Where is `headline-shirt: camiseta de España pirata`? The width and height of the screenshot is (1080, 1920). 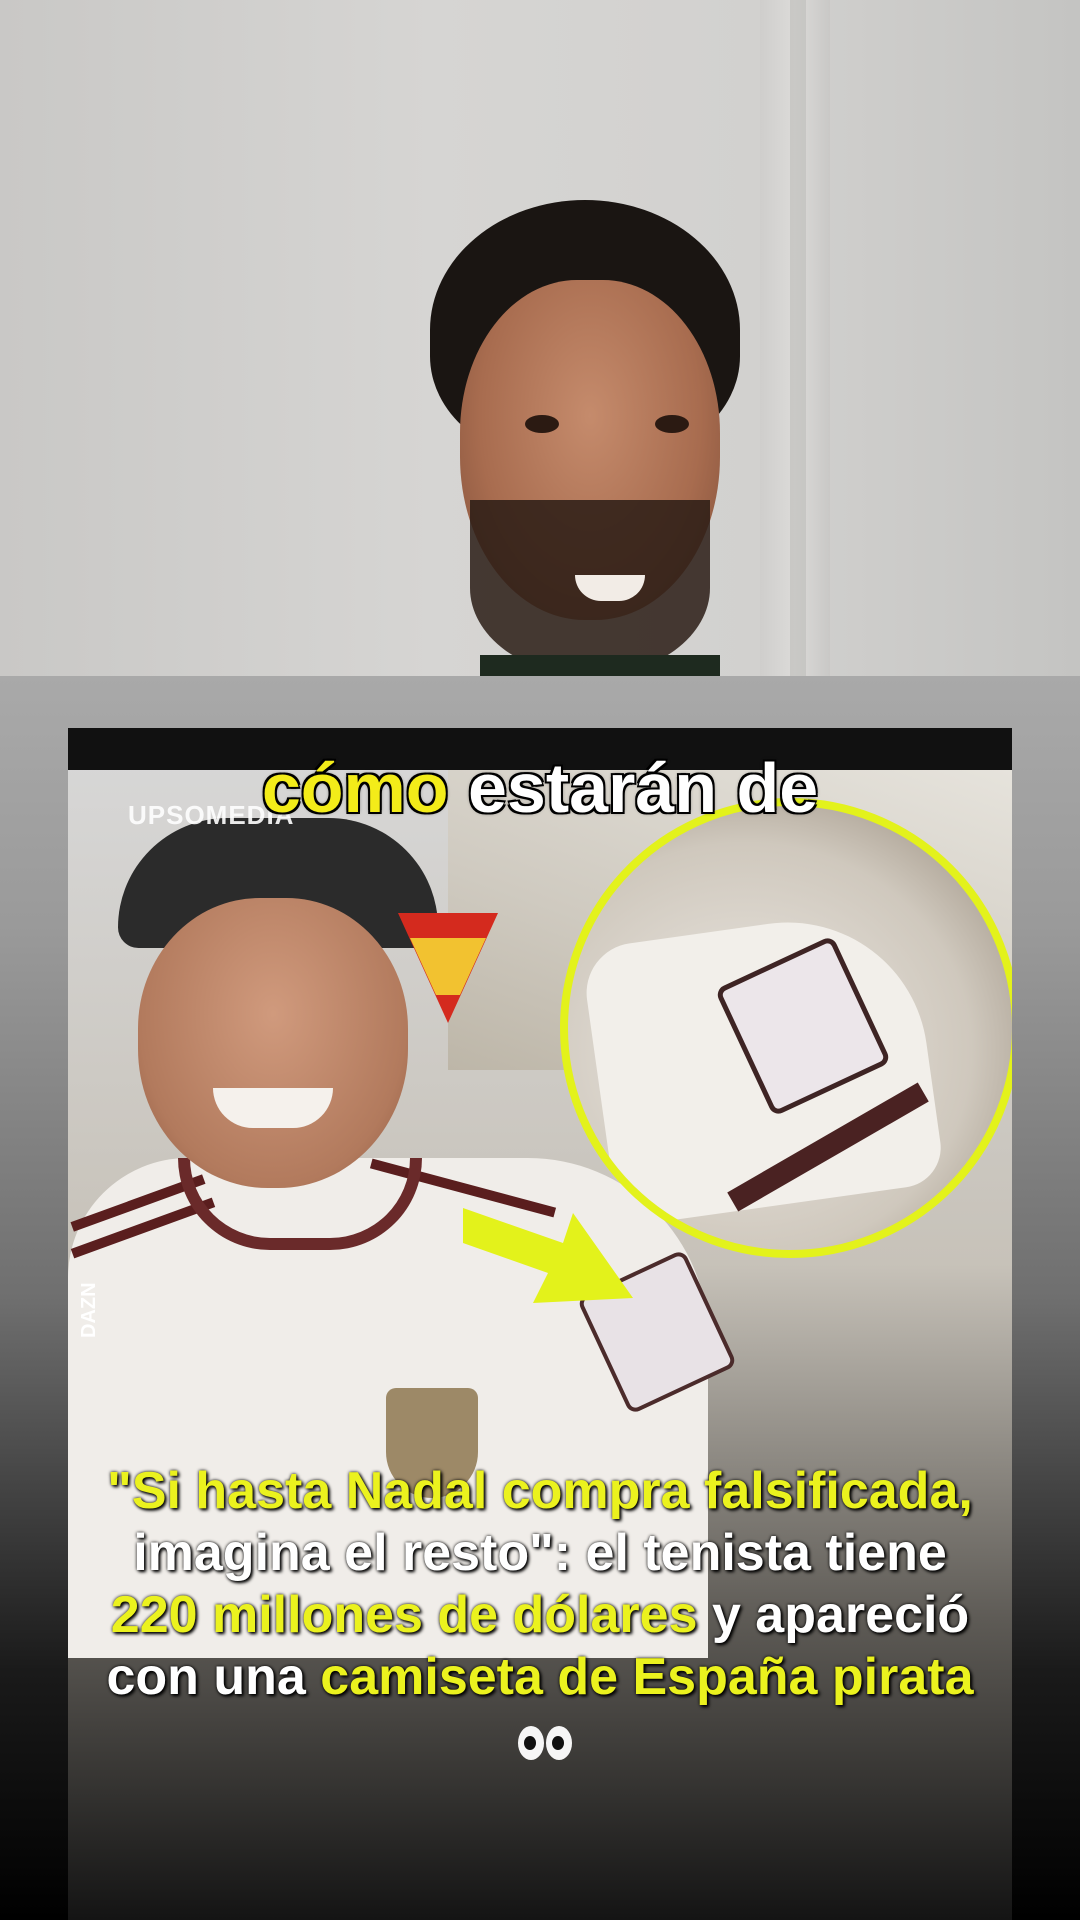 headline-shirt: camiseta de España pirata is located at coordinates (647, 1677).